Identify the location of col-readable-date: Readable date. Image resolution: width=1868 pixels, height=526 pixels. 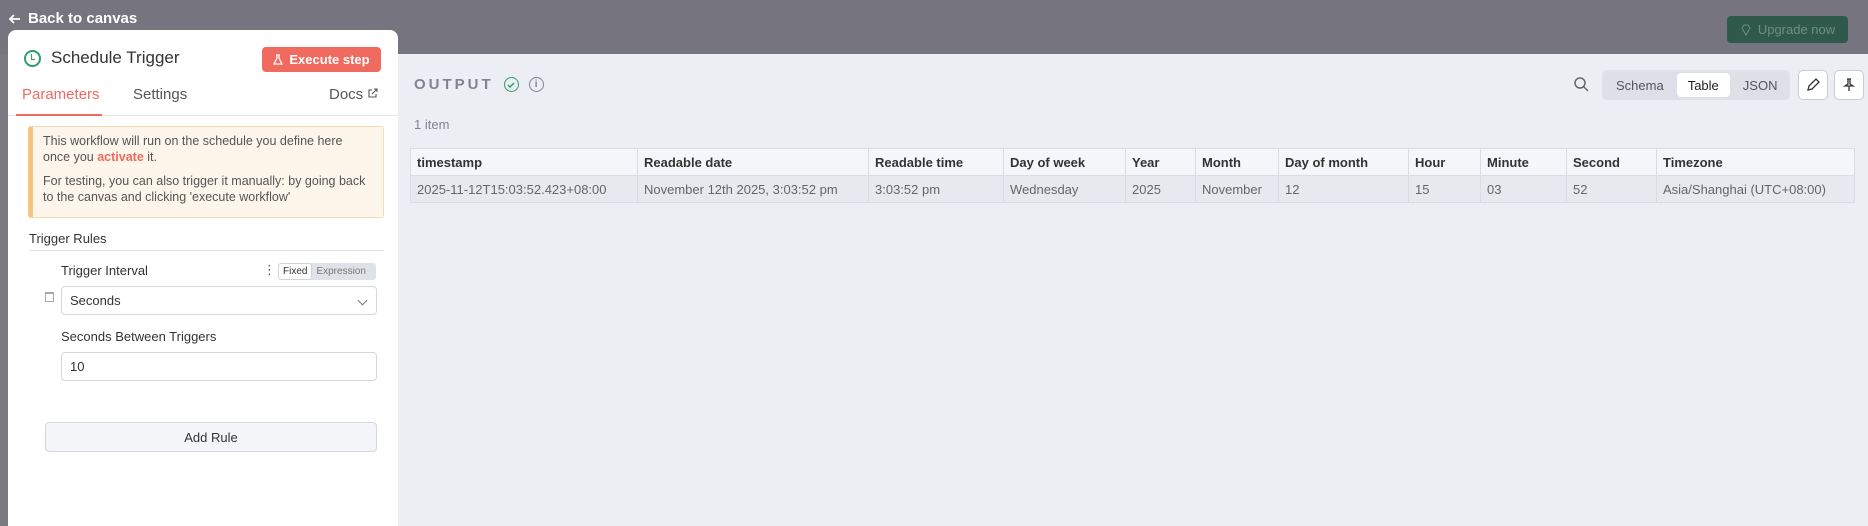
(753, 162).